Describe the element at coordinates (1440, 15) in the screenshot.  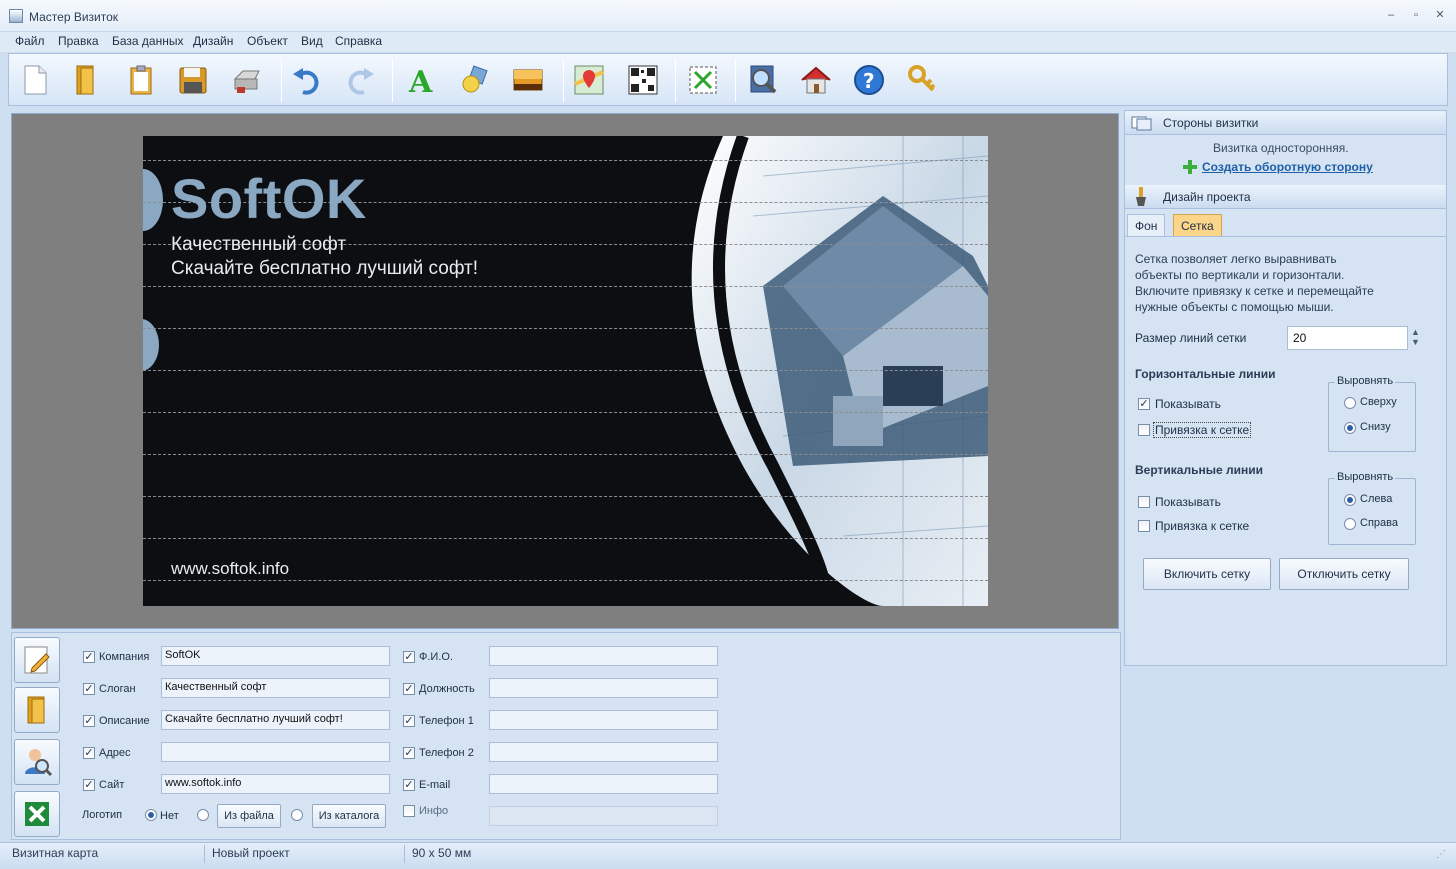
I see `close-button: ✕` at that location.